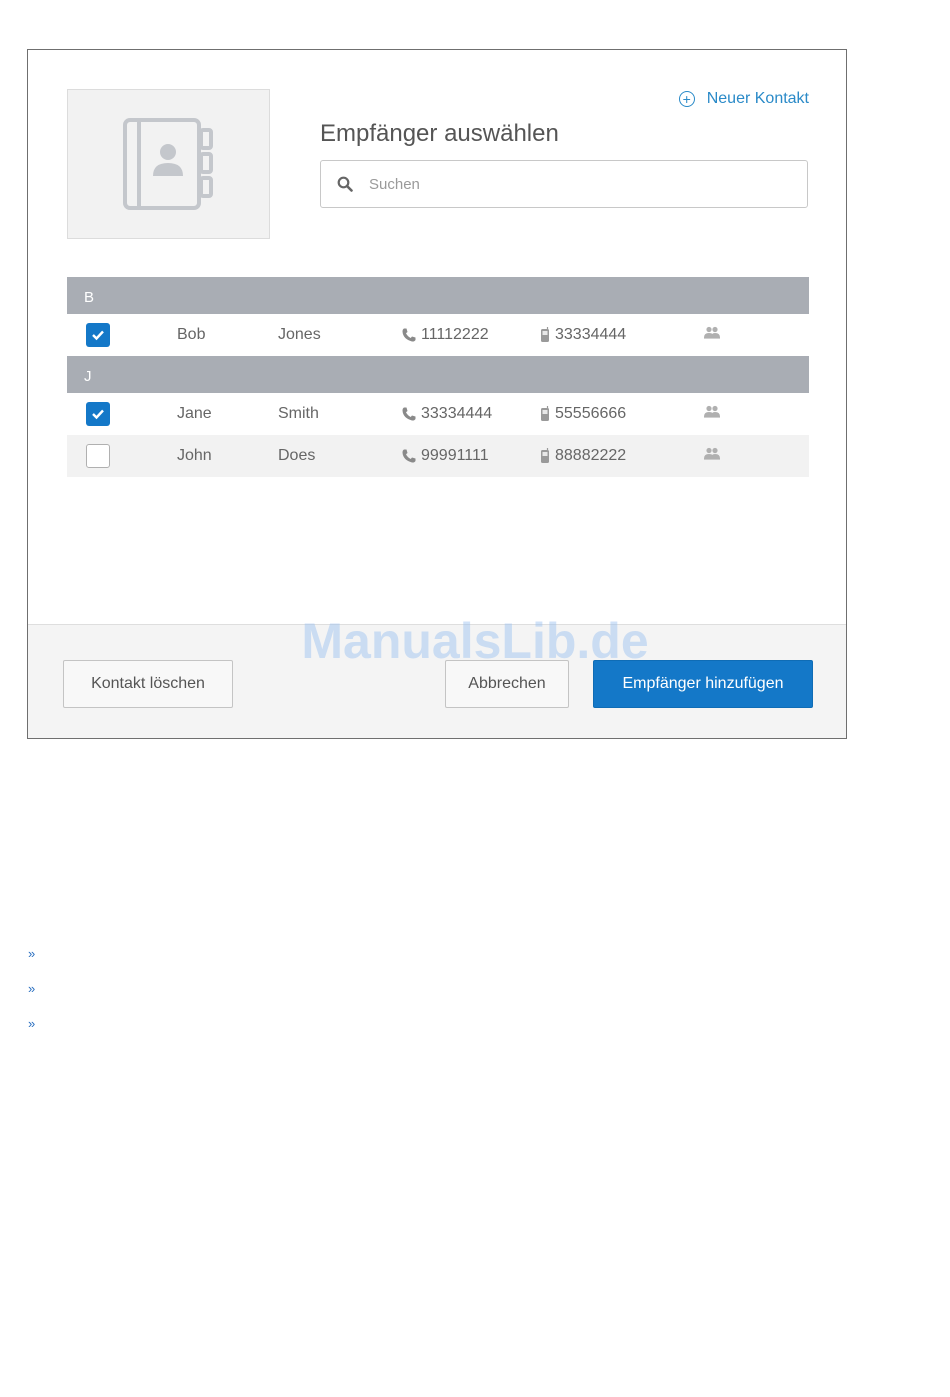 The height and width of the screenshot is (1397, 950). What do you see at coordinates (591, 413) in the screenshot?
I see `contact-mobile-number: 55556666` at bounding box center [591, 413].